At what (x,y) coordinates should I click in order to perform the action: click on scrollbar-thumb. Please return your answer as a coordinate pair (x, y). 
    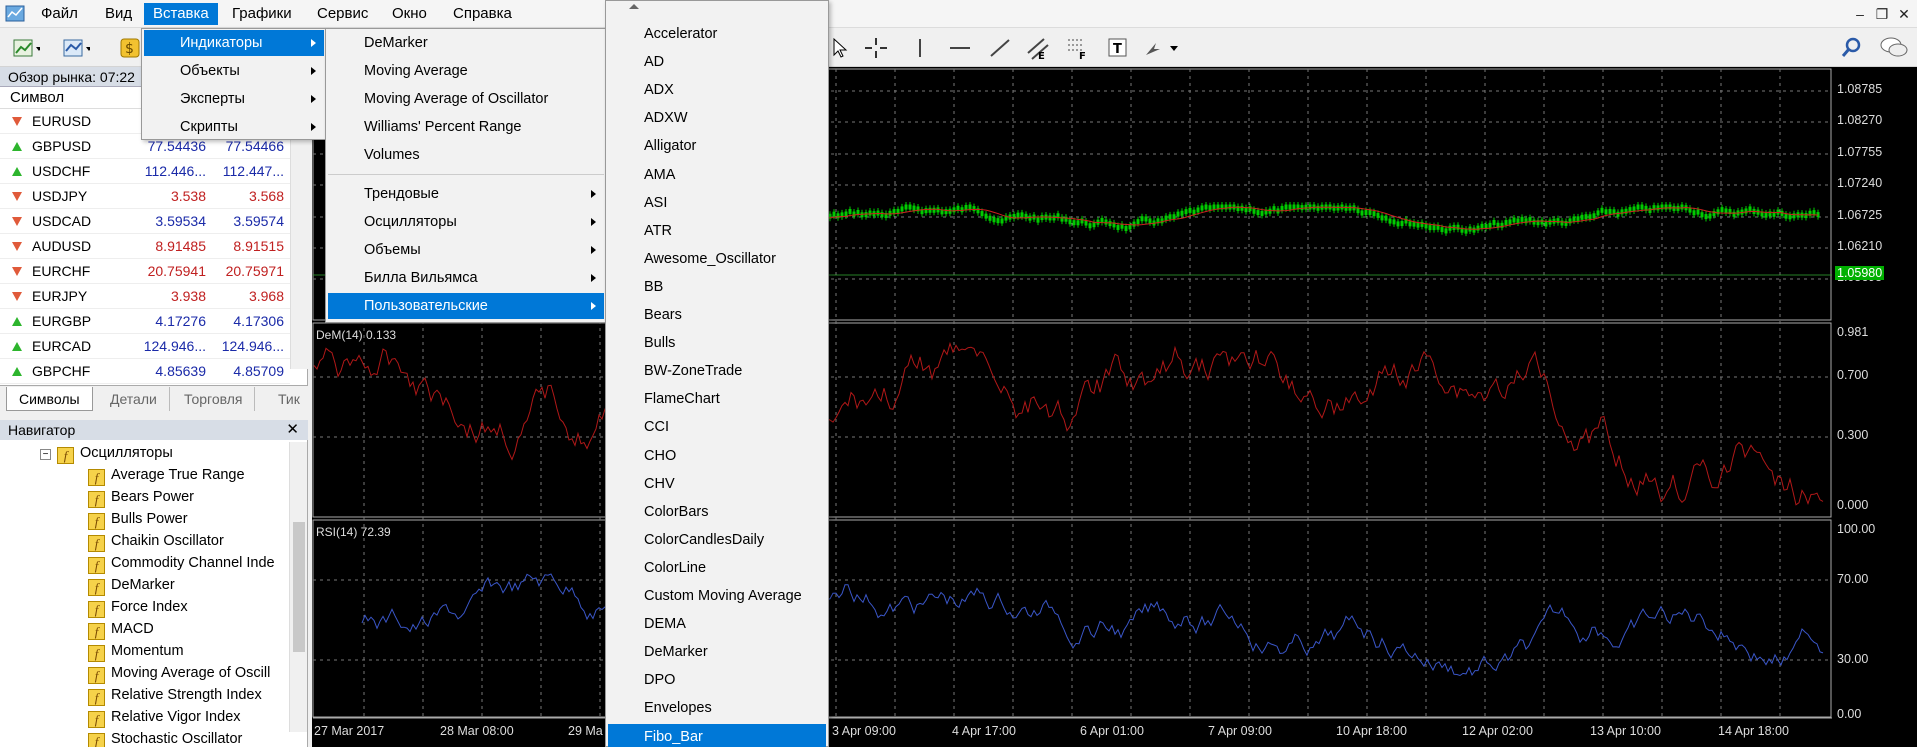
    Looking at the image, I should click on (299, 587).